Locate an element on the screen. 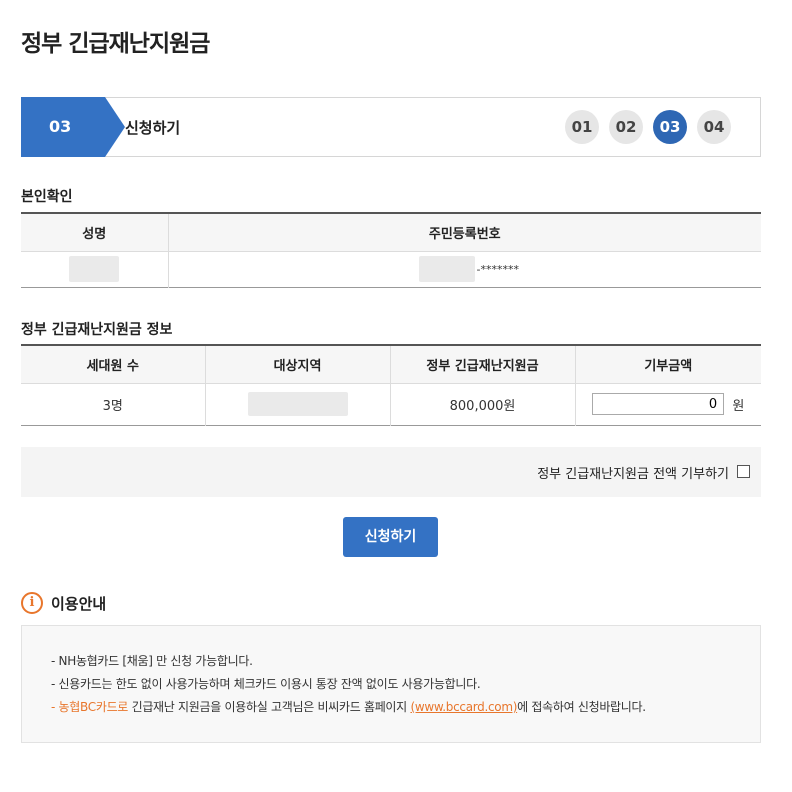  step-bar: 03 신청하기 01 02 03 04 is located at coordinates (391, 127).